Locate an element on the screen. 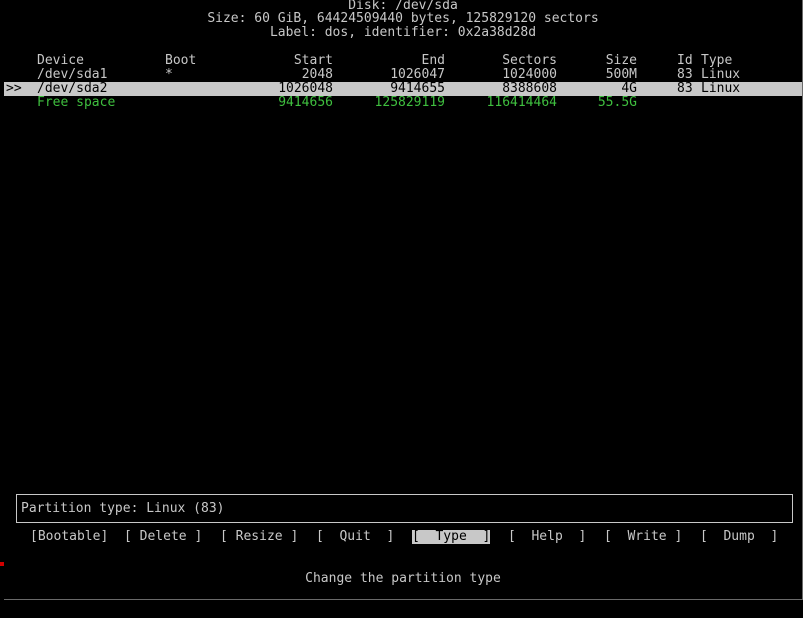 The image size is (803, 618). write-button: [ Write ] is located at coordinates (643, 537).